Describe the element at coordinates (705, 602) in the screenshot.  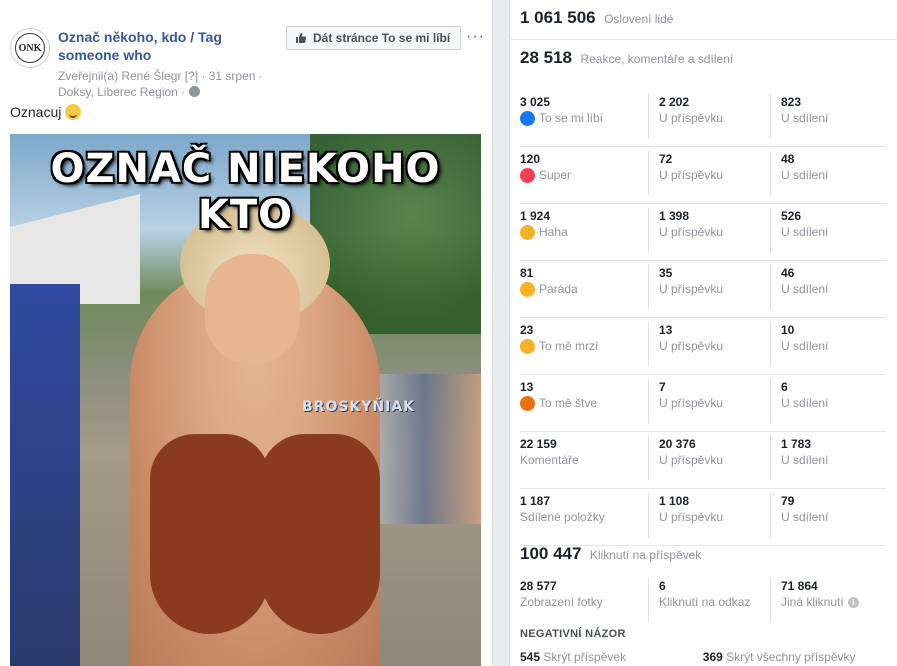
I see `link-clicks-label: Kliknutí na odkaz` at that location.